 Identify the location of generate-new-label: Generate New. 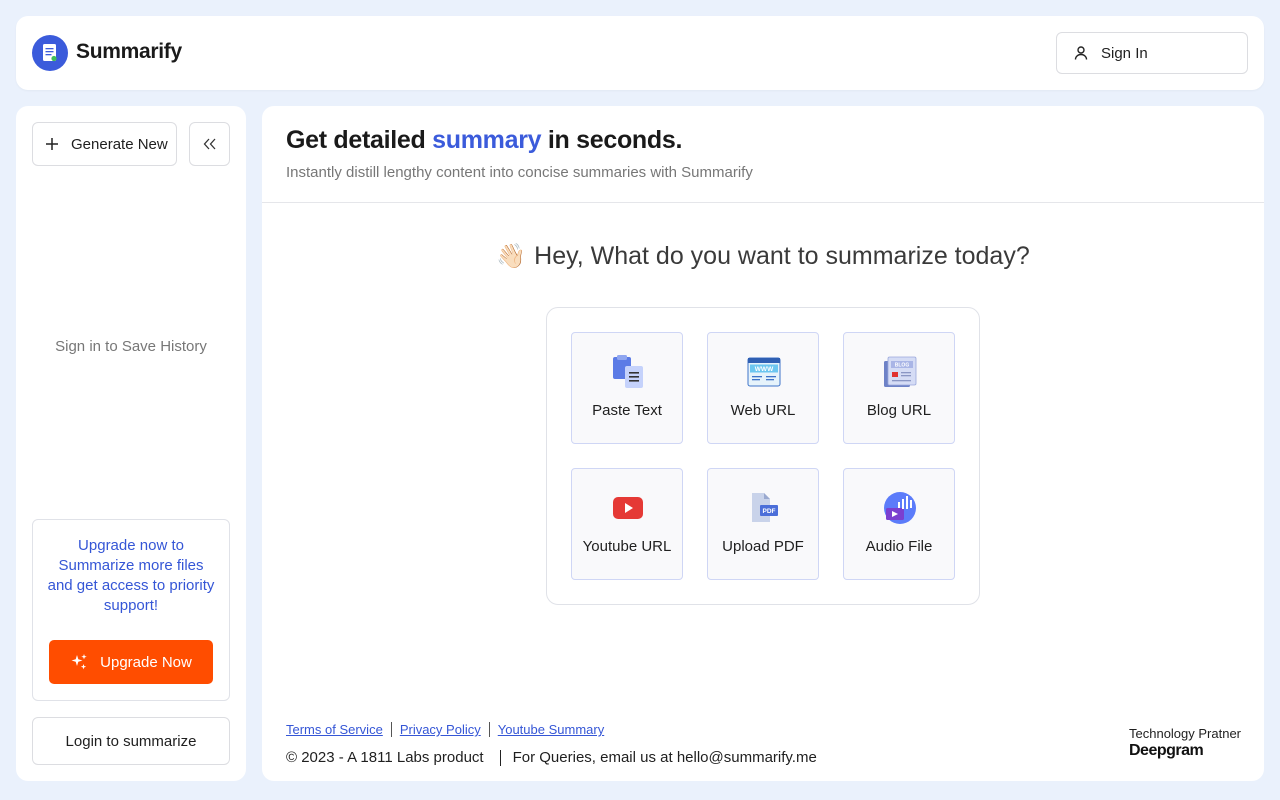
(119, 144).